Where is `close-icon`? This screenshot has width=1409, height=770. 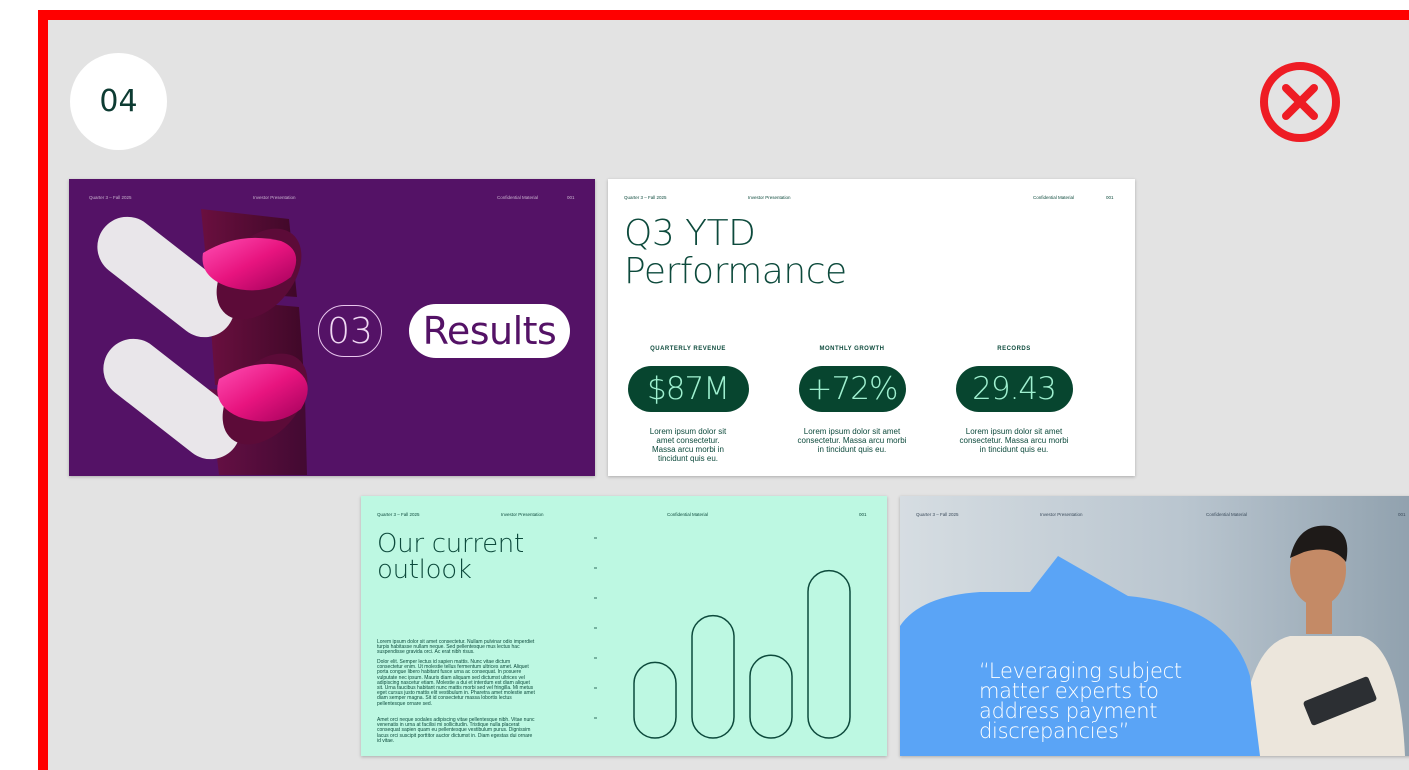 close-icon is located at coordinates (1300, 102).